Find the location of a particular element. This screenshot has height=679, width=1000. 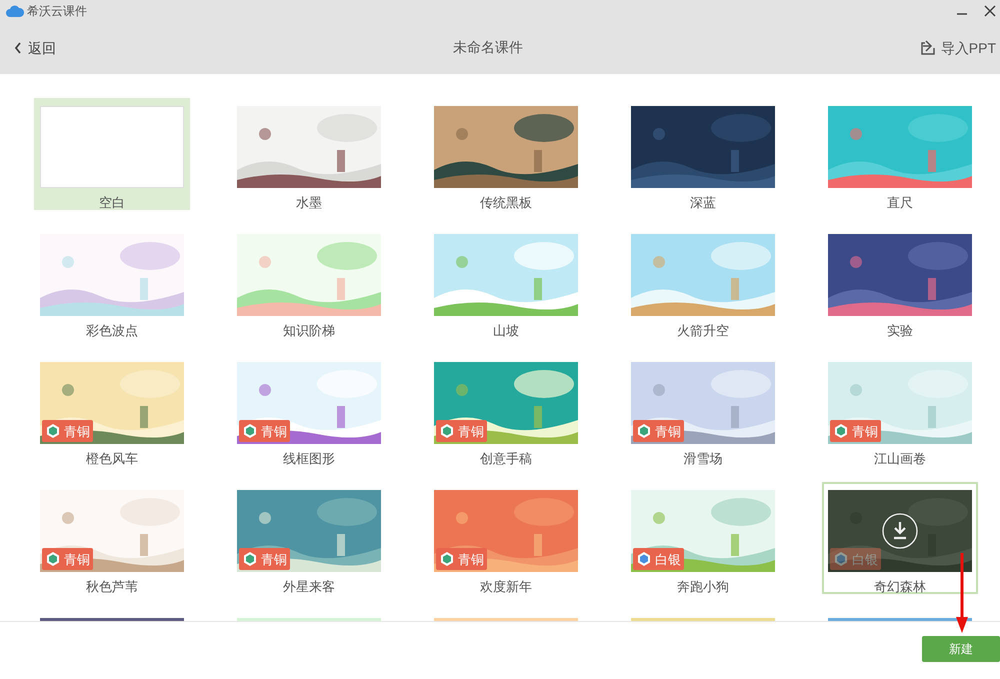

template-card: 传统黑板 is located at coordinates (506, 154).